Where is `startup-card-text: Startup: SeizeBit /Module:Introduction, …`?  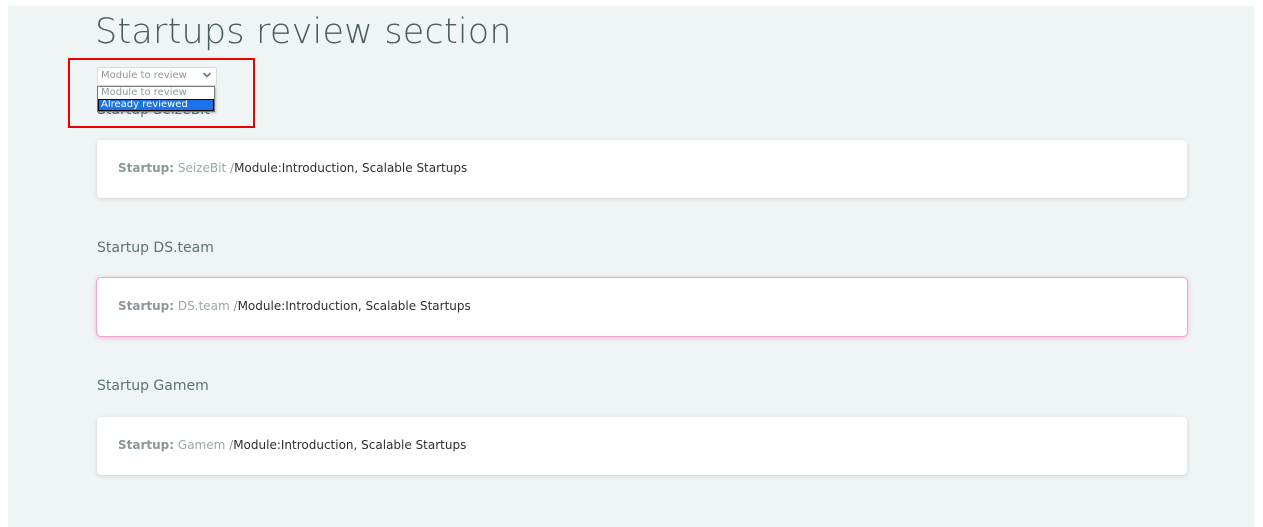 startup-card-text: Startup: SeizeBit /Module:Introduction, … is located at coordinates (292, 168).